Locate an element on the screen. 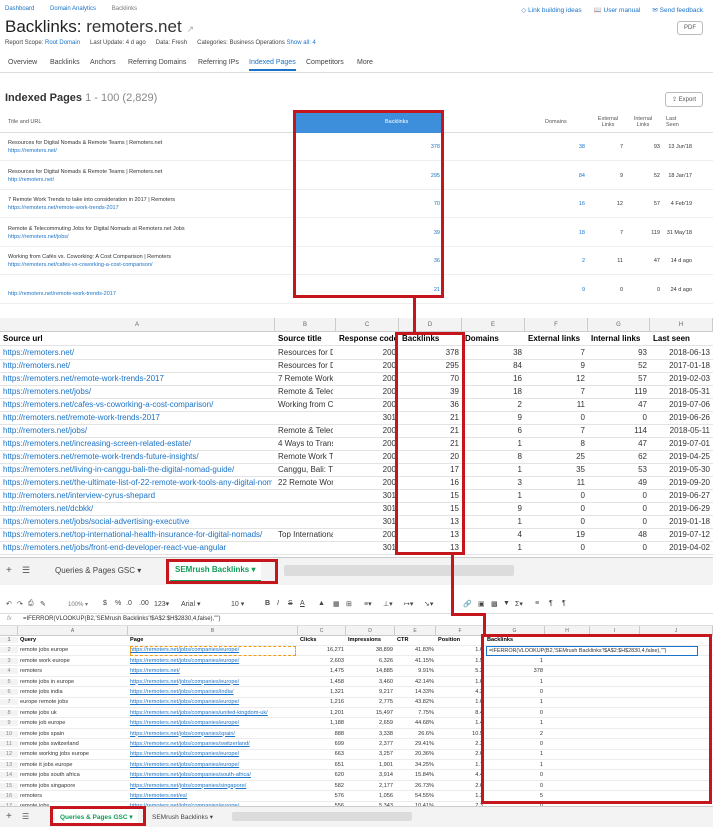 The image size is (713, 827). scope-dropdown: Root Domain is located at coordinates (62, 43).